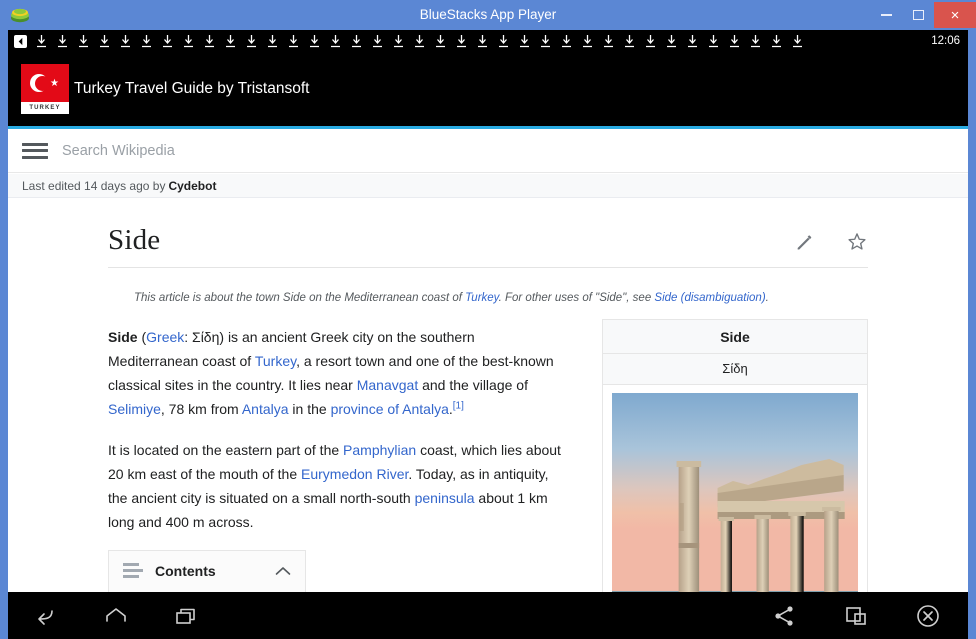 This screenshot has height=639, width=976. Describe the element at coordinates (709, 298) in the screenshot. I see `hatnote-link-disambiguation: Side (disambiguation)` at that location.